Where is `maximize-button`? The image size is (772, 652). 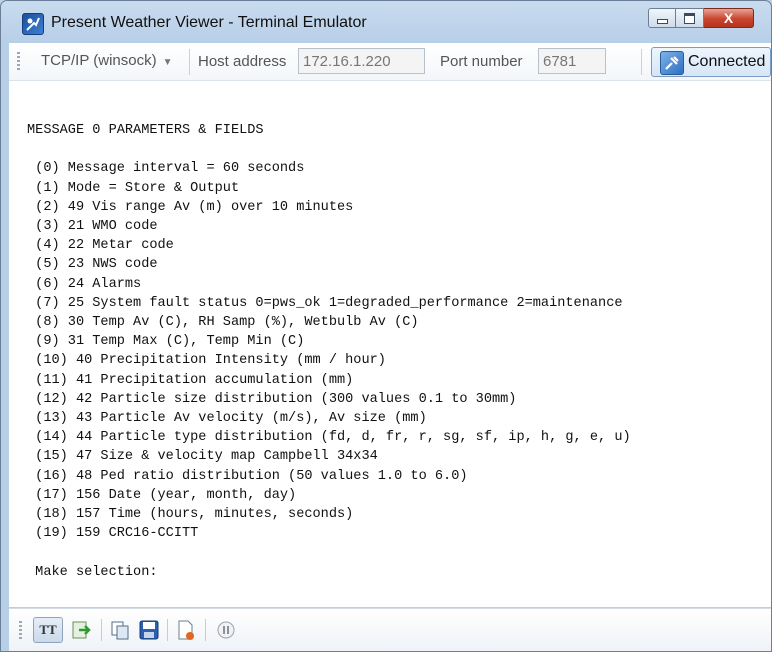
maximize-button is located at coordinates (690, 18).